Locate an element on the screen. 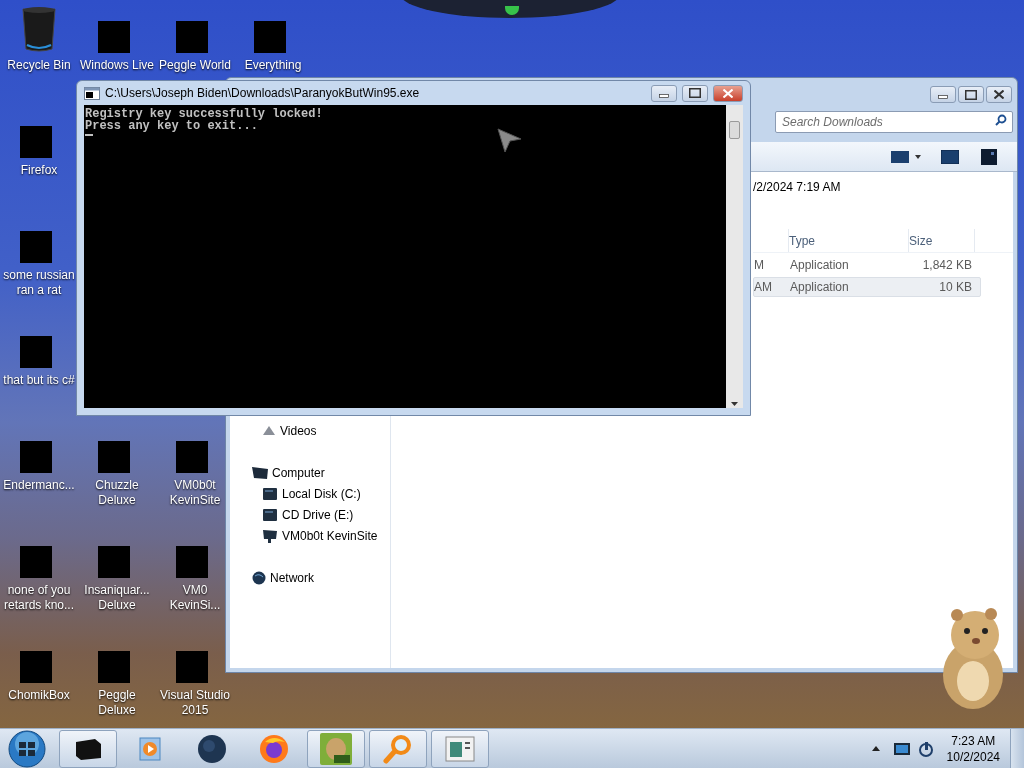  scroll-thumb is located at coordinates (734, 130).